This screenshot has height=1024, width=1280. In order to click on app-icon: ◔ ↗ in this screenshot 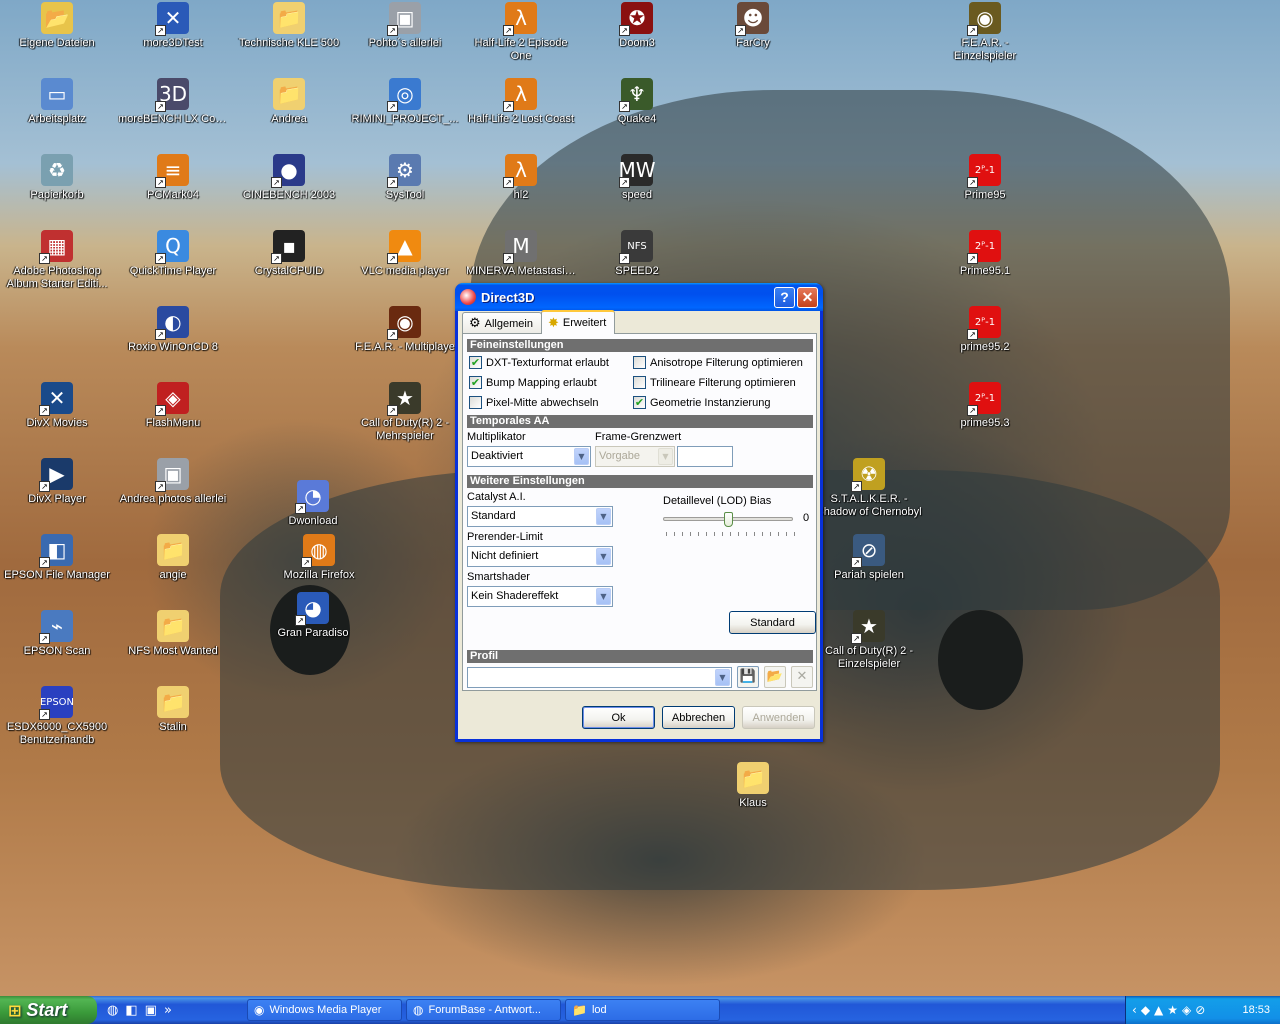, I will do `click(312, 497)`.